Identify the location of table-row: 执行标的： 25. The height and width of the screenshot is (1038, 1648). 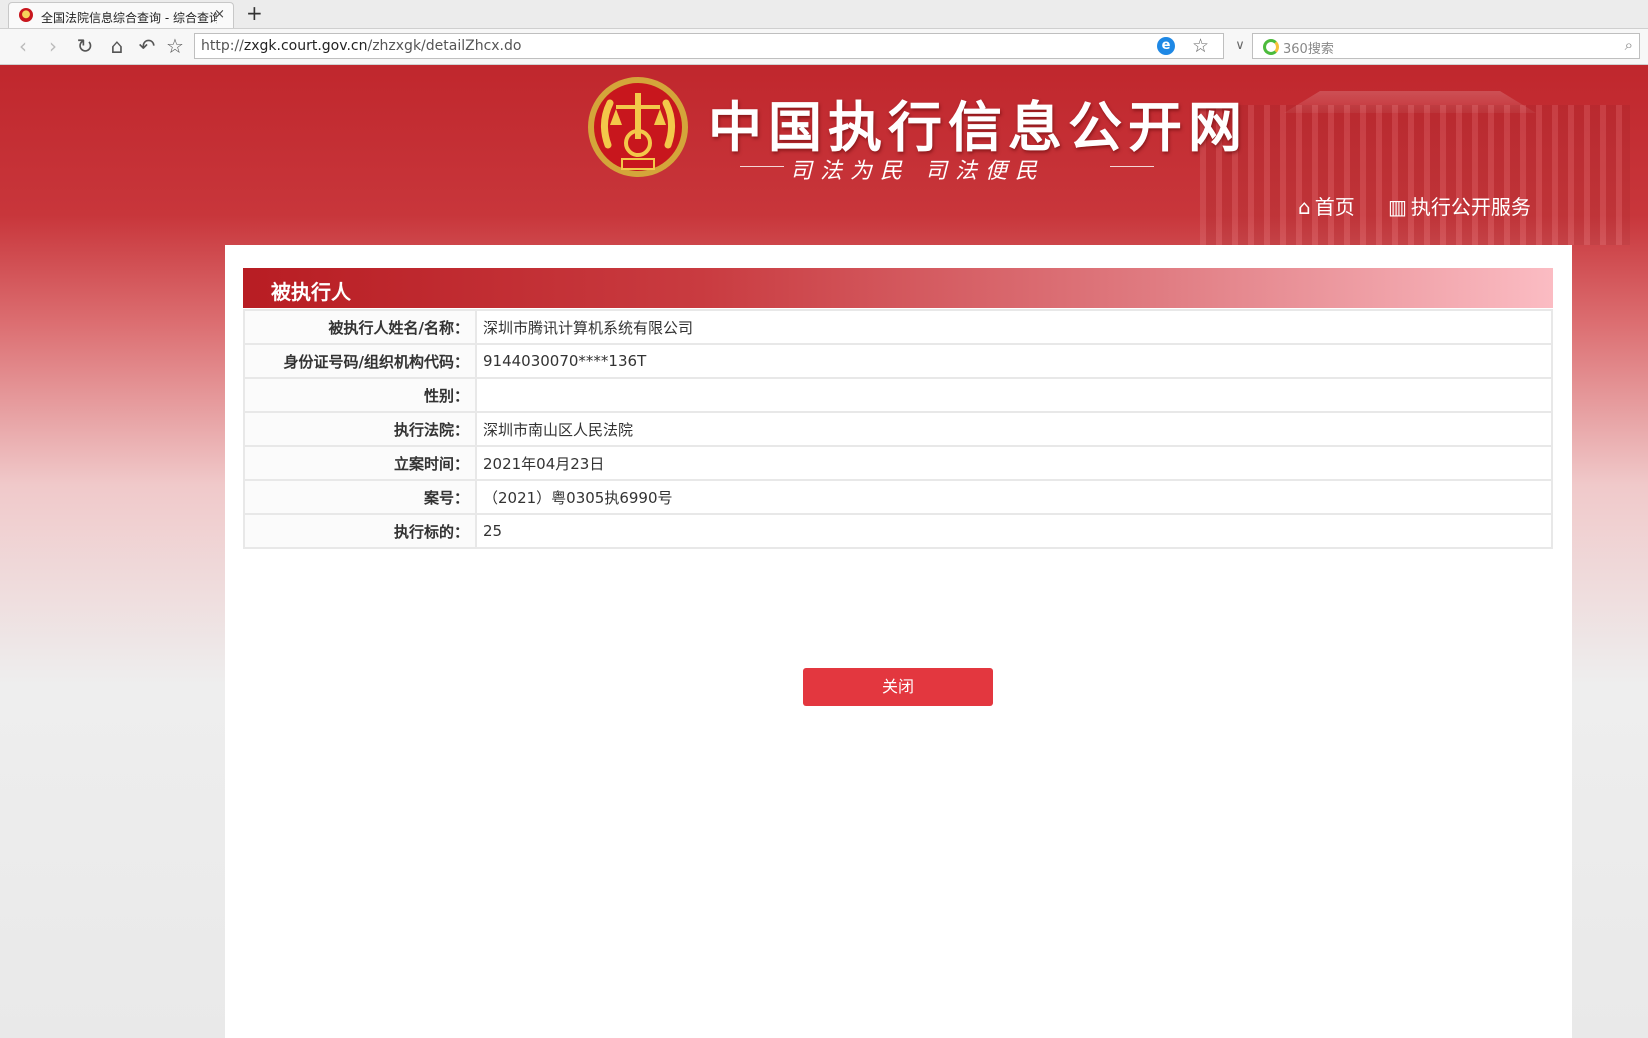
(898, 531).